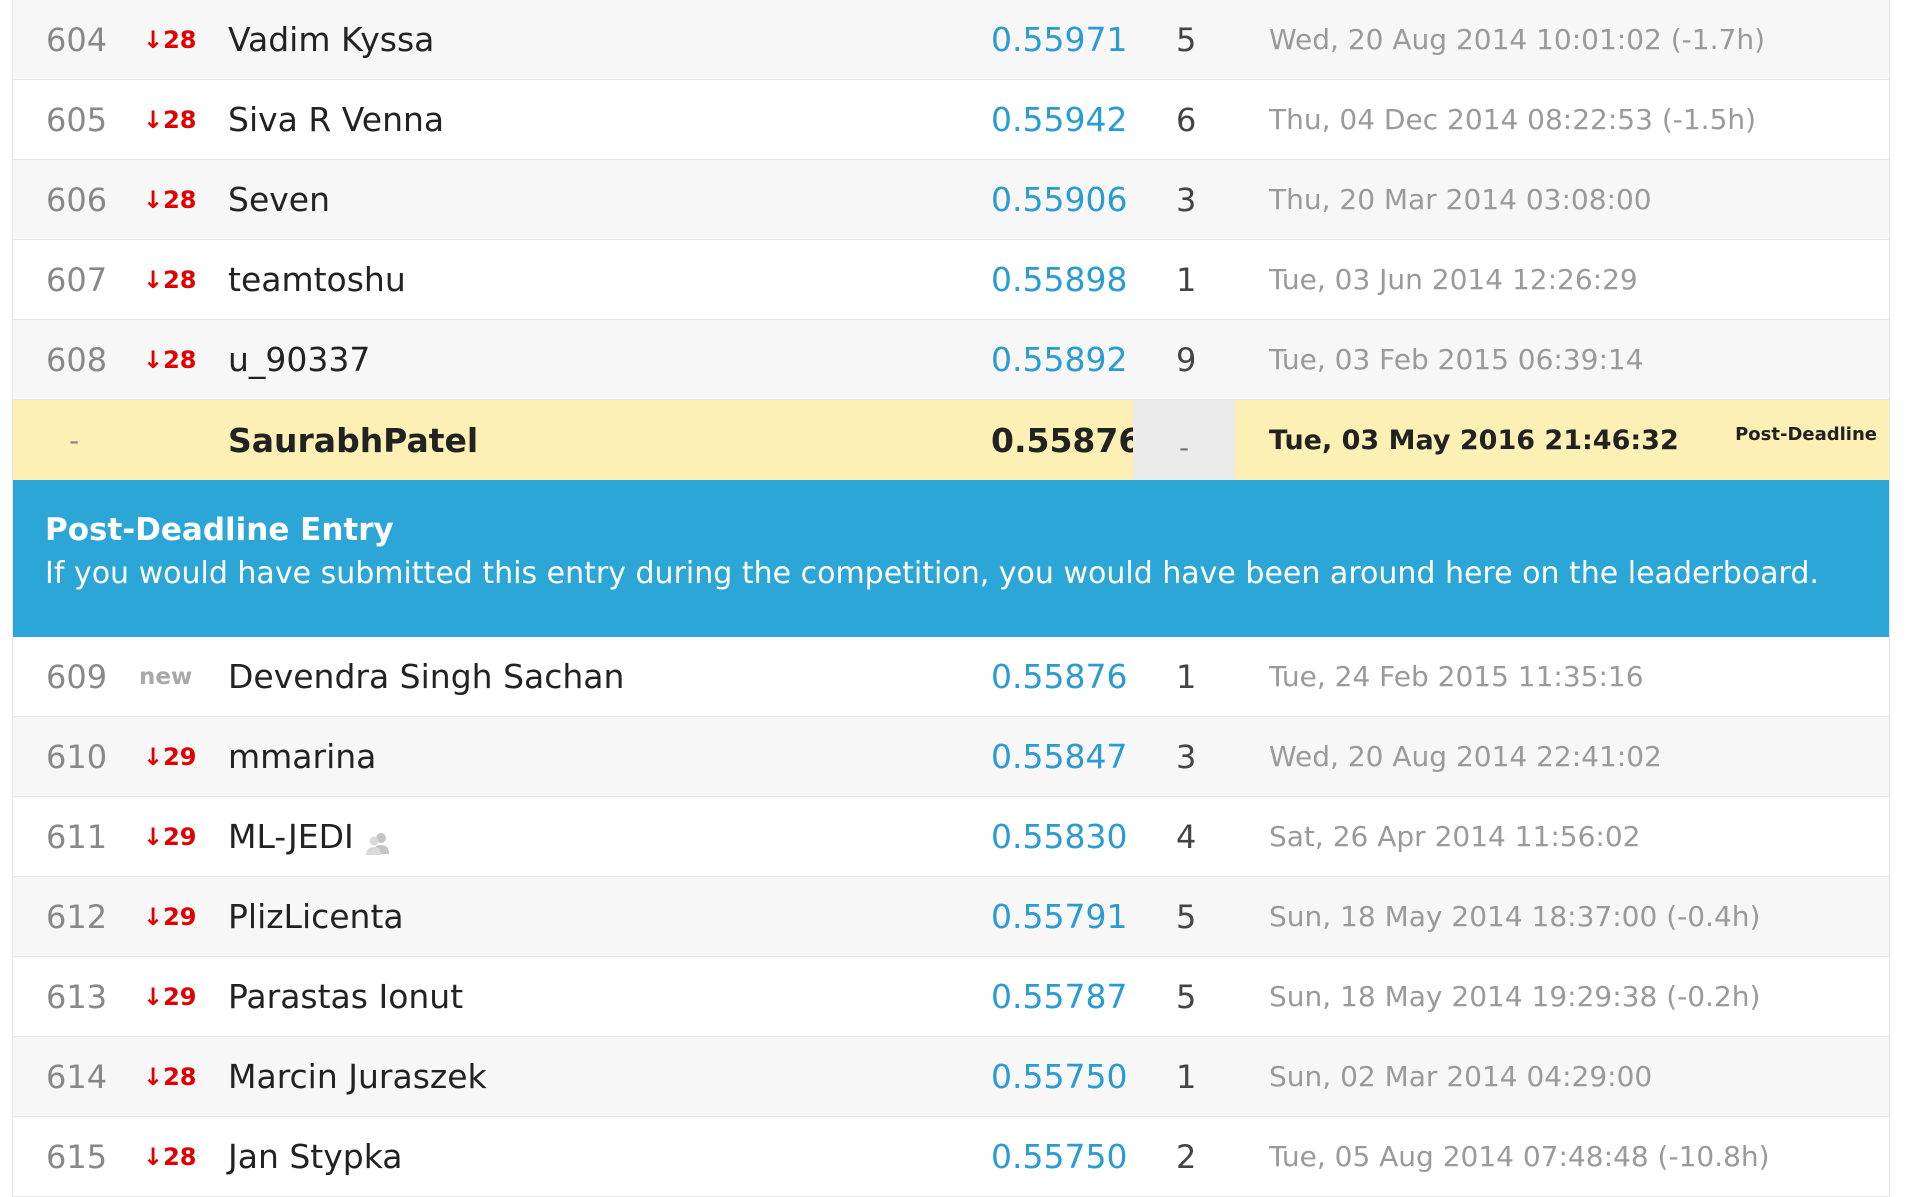  What do you see at coordinates (1515, 916) in the screenshot?
I see `last-submission: Sun, 18 May 2014 18:37:00 (-0.4h)` at bounding box center [1515, 916].